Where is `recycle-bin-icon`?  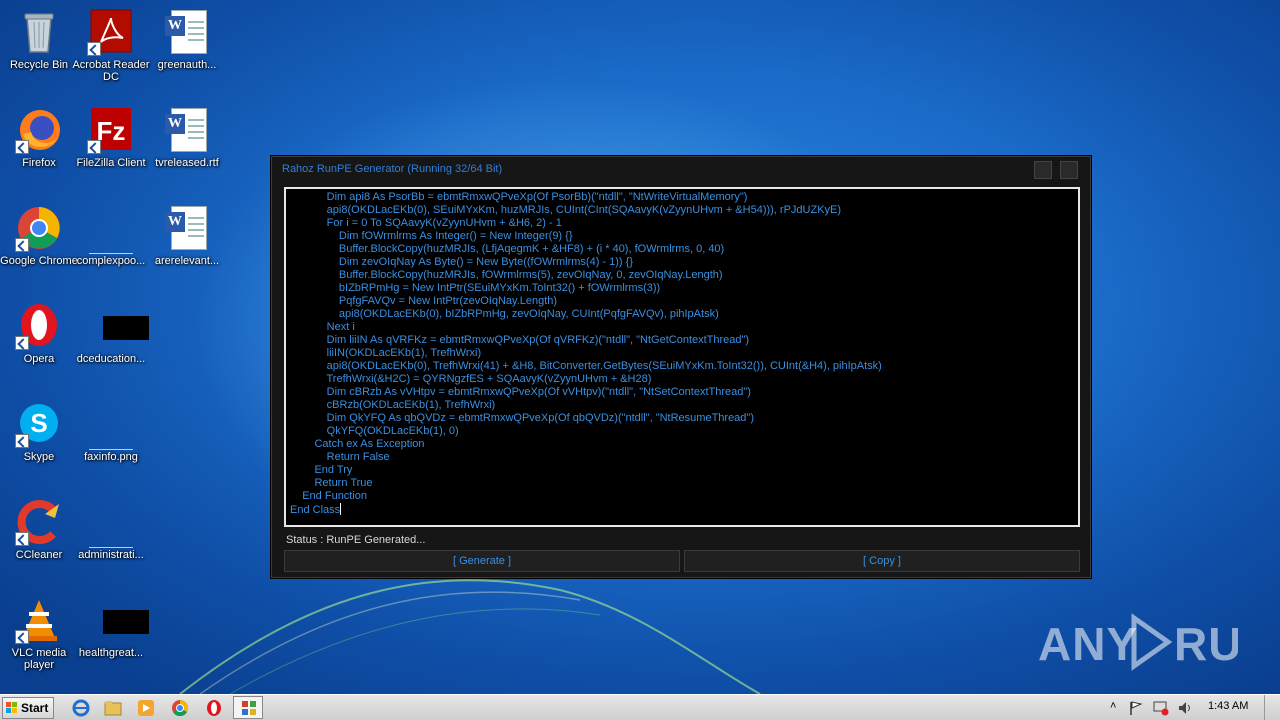
recycle-bin-icon is located at coordinates (39, 33).